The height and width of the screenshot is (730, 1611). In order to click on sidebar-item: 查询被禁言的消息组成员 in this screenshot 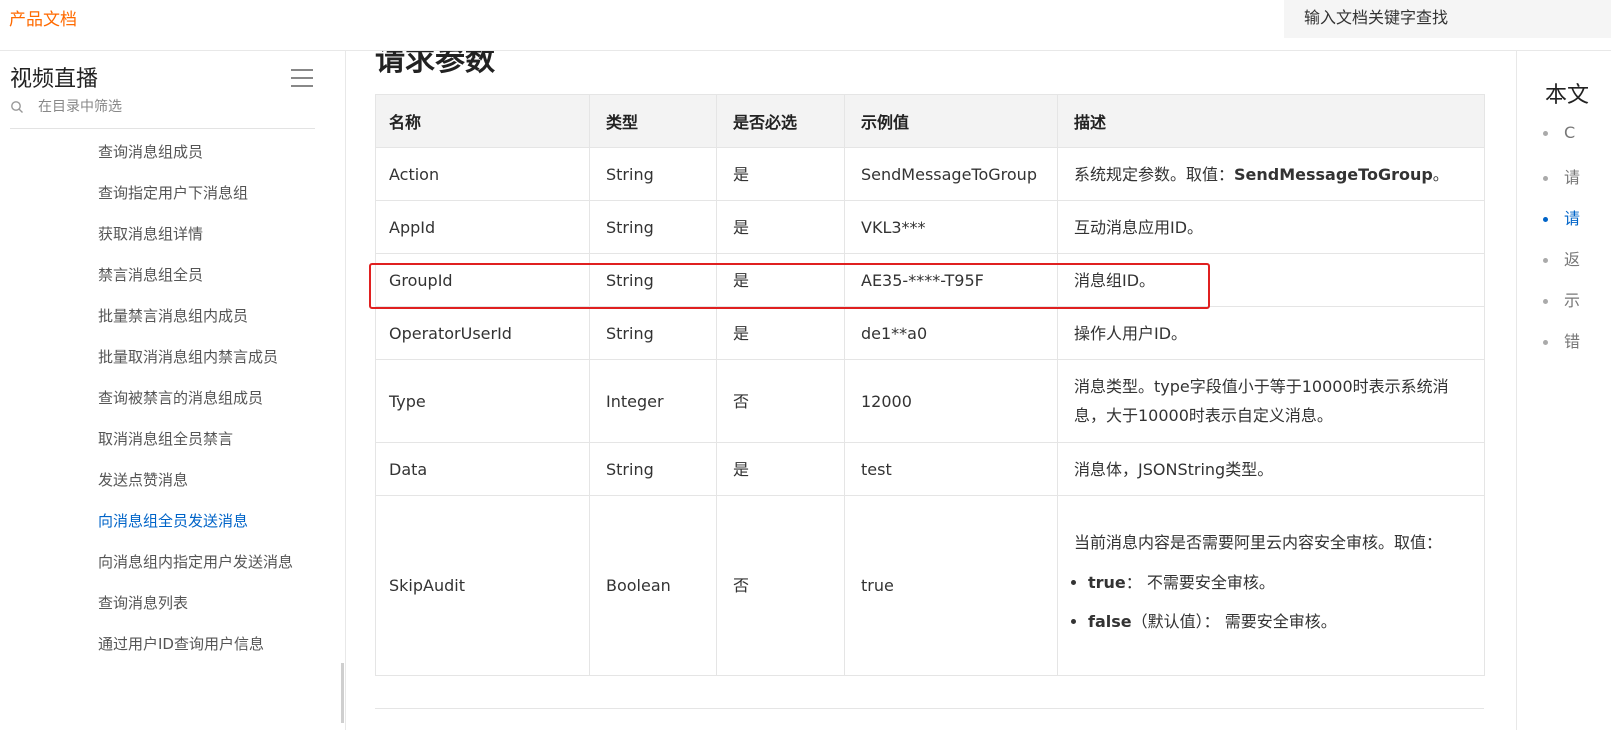, I will do `click(200, 397)`.